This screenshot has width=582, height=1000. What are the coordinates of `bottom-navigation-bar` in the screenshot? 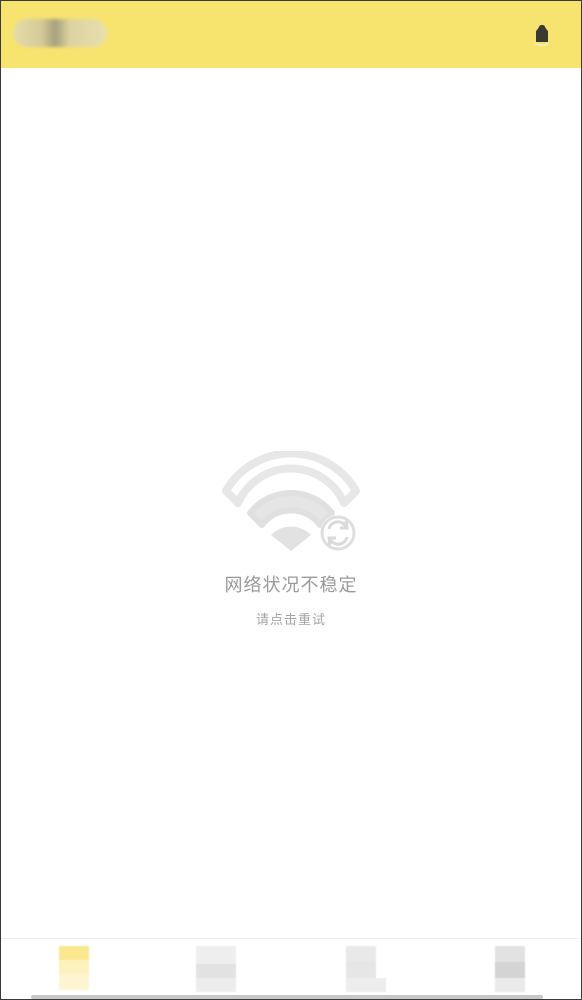 It's located at (291, 968).